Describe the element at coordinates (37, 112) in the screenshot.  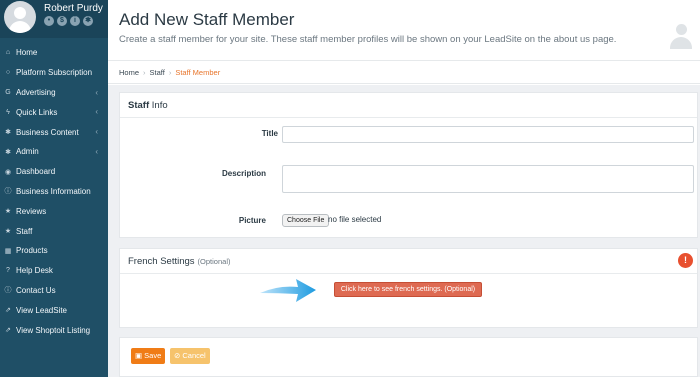
I see `sidebar-item-label: Quick Links` at that location.